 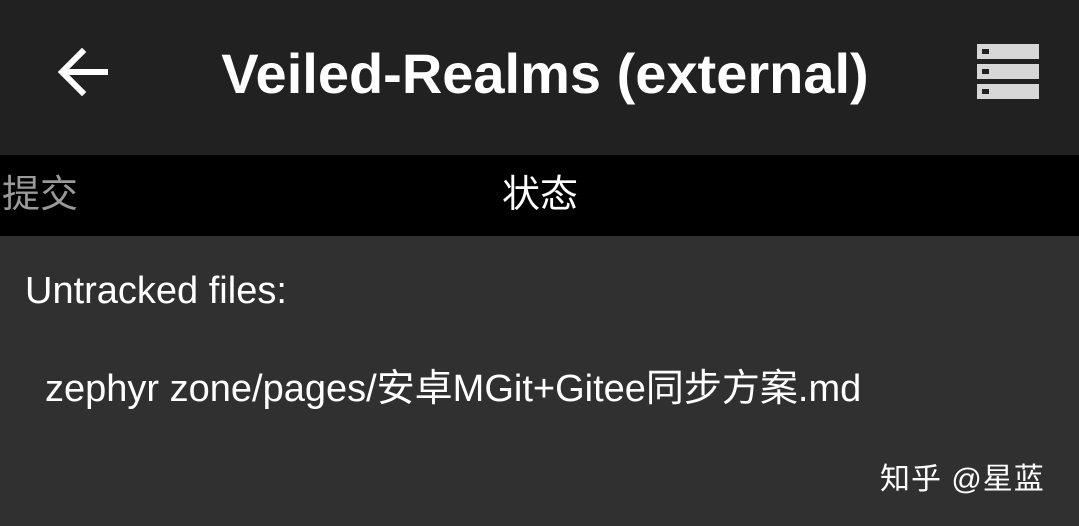 What do you see at coordinates (962, 479) in the screenshot?
I see `watermark: 知乎 @星蓝` at bounding box center [962, 479].